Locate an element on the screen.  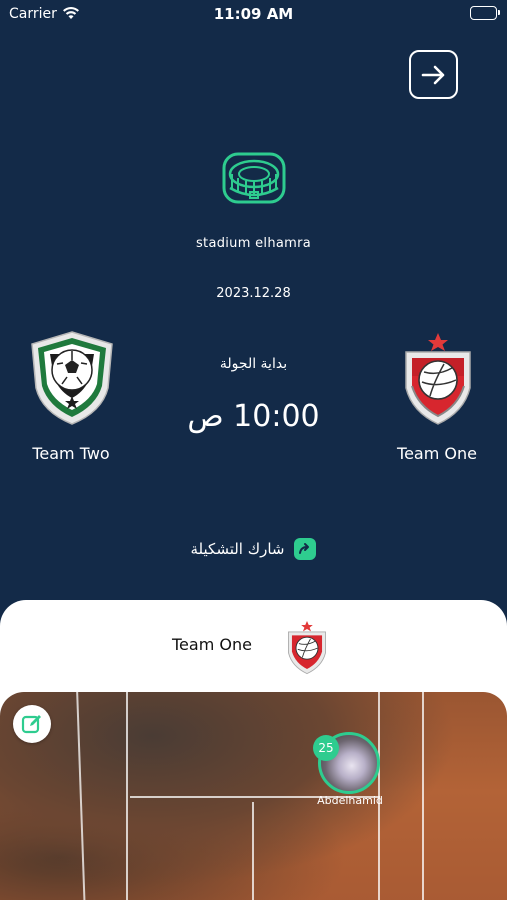
arrow-right-icon is located at coordinates (432, 74).